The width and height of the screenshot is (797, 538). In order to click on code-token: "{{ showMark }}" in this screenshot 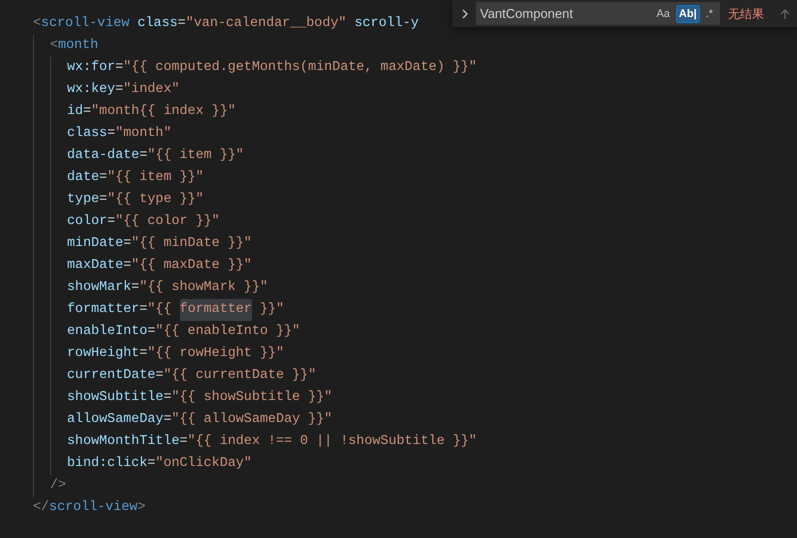, I will do `click(203, 288)`.